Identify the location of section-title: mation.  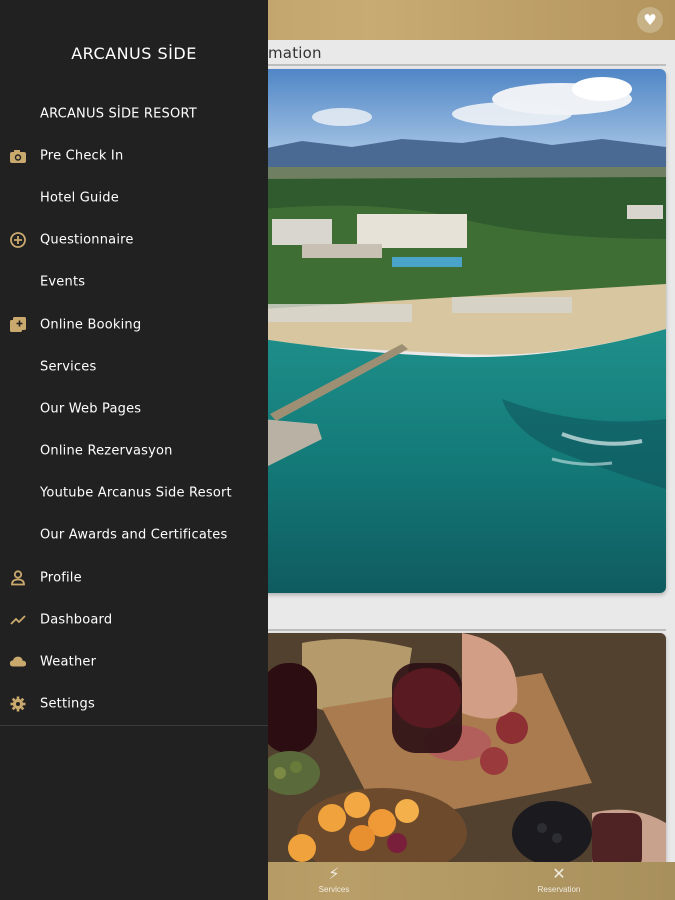
(295, 53).